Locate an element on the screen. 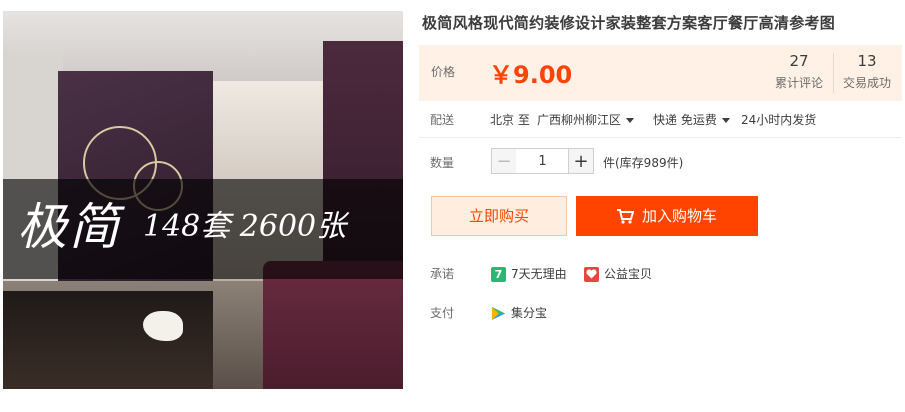 The width and height of the screenshot is (905, 412). payment-jifenbao: 集分宝 is located at coordinates (519, 312).